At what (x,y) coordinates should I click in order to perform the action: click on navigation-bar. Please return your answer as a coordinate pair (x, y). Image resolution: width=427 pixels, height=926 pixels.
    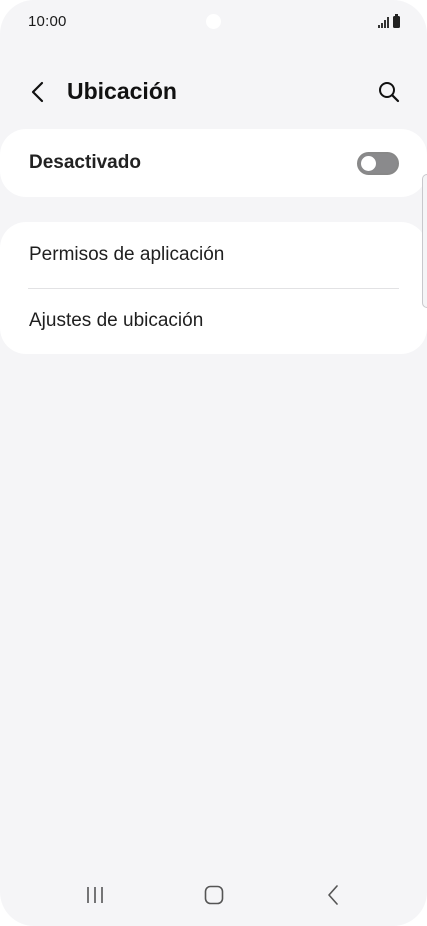
    Looking at the image, I should click on (213, 896).